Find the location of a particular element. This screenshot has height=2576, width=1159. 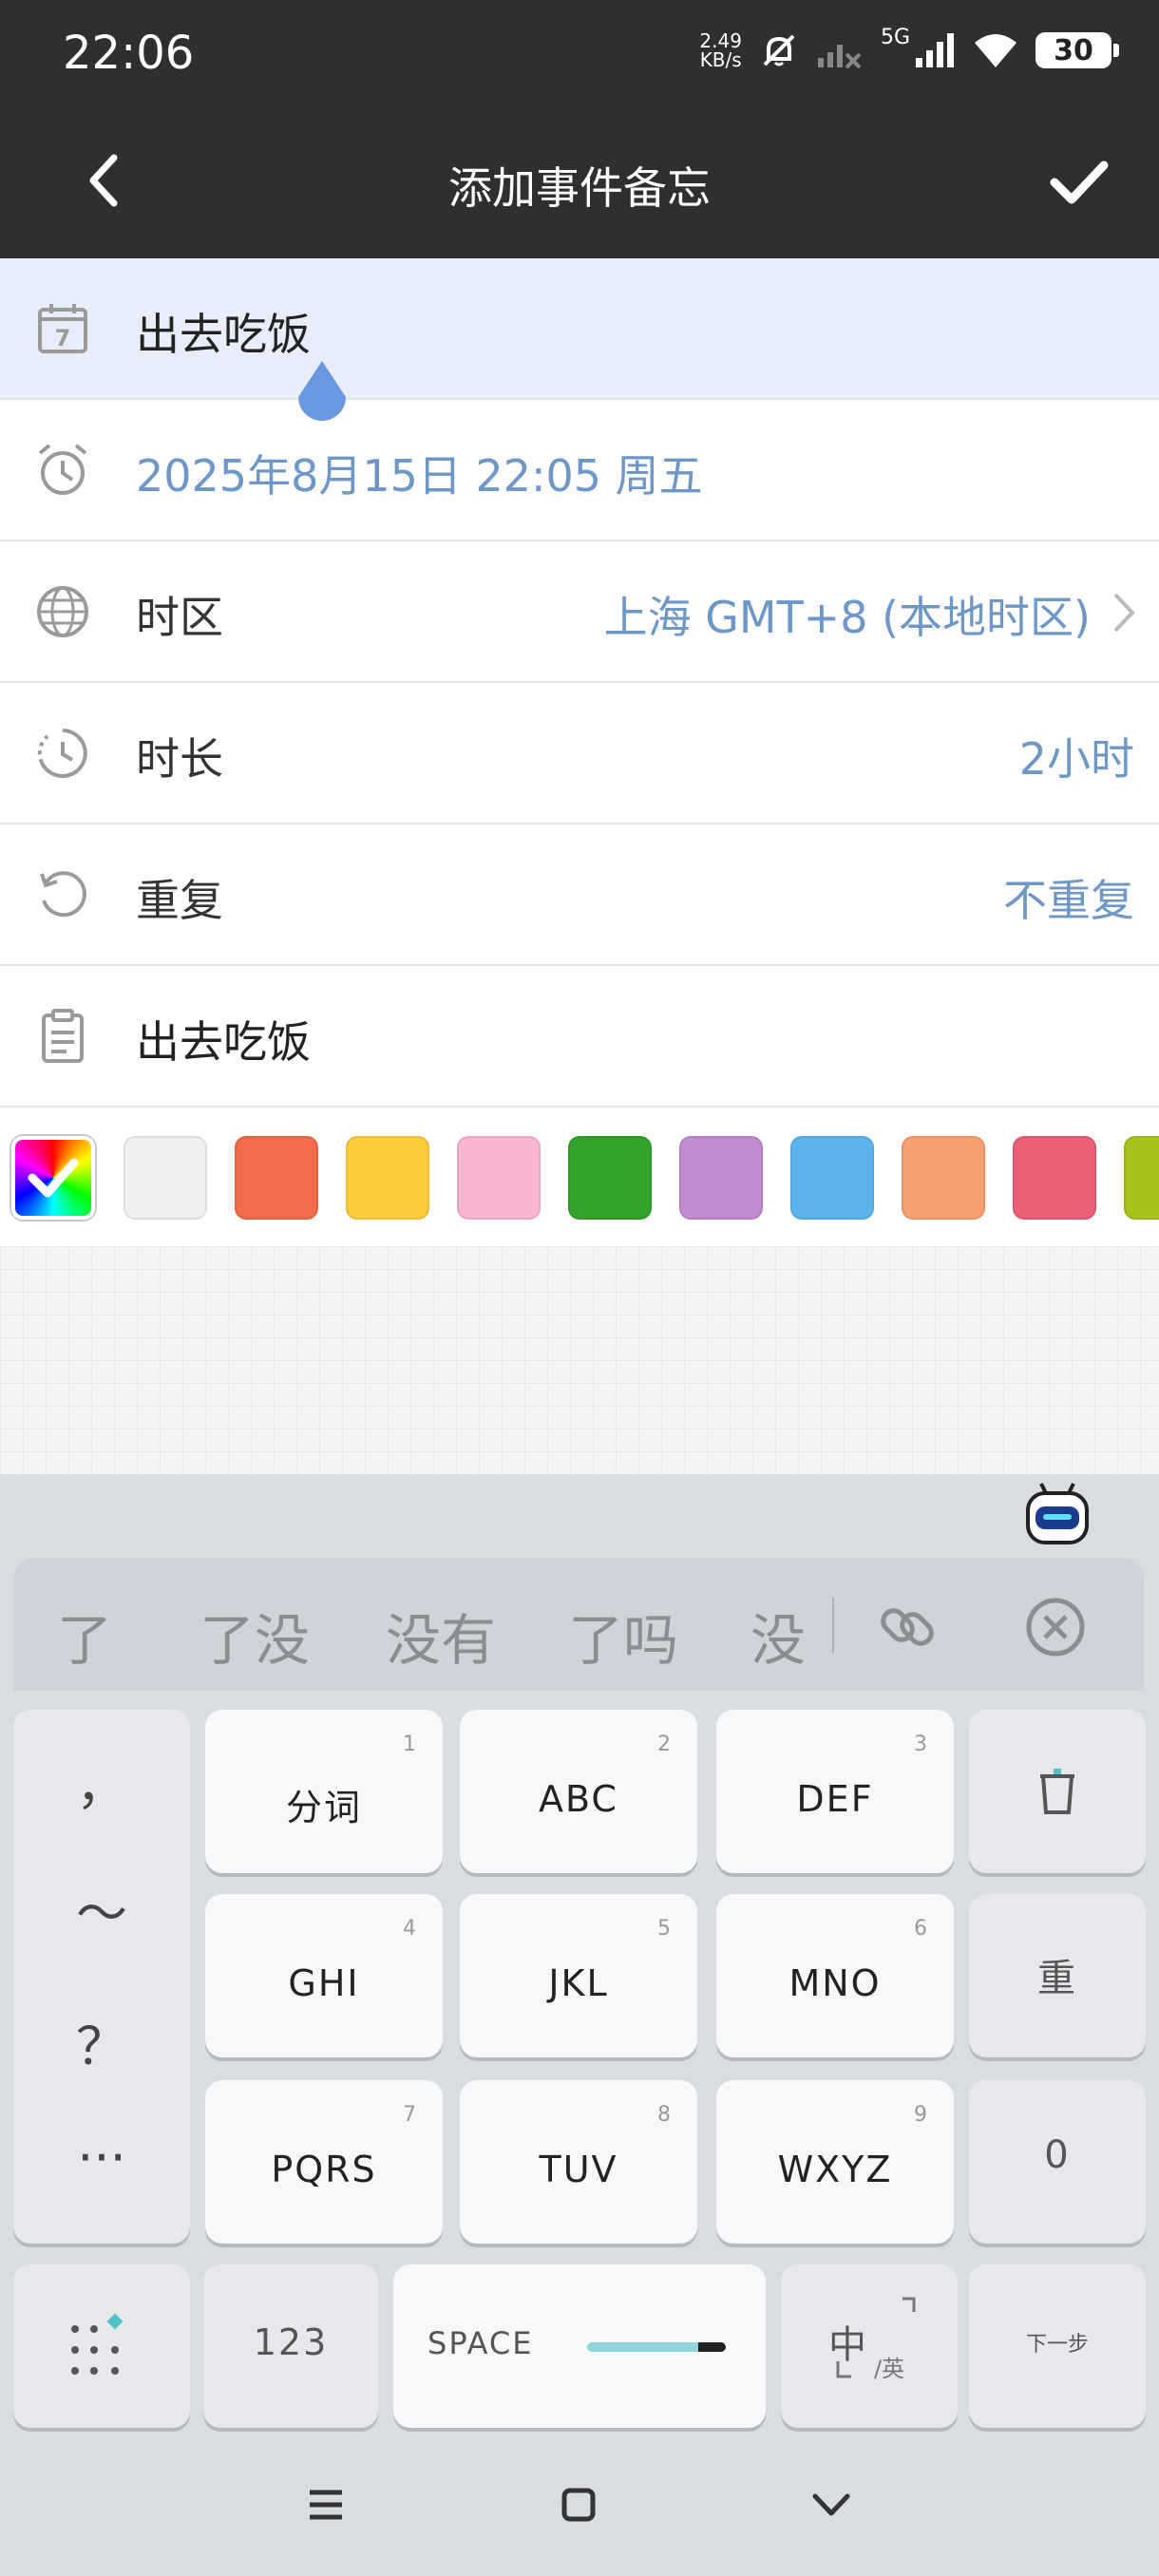

language-switch-key: 中 /英 is located at coordinates (869, 2346).